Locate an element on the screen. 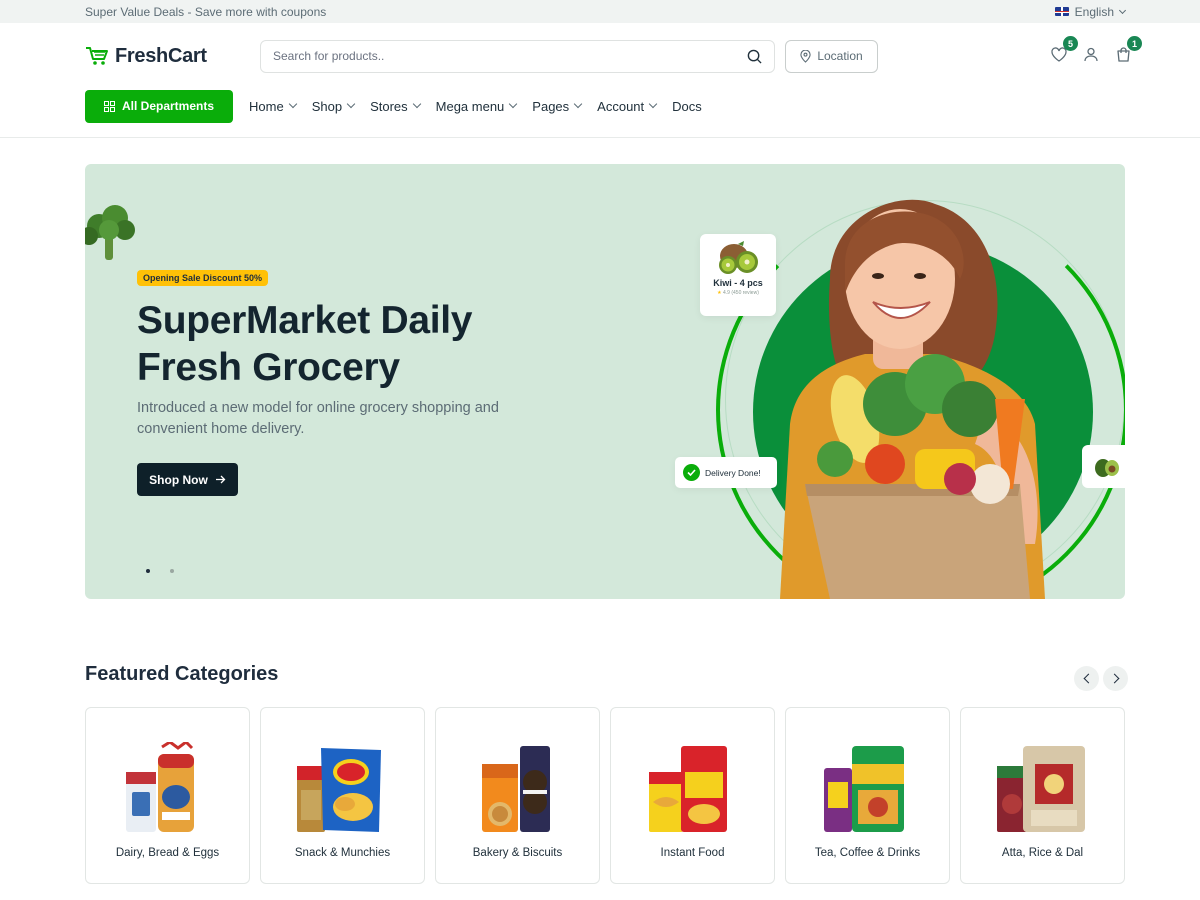  nav-item-account: Account is located at coordinates (627, 106).